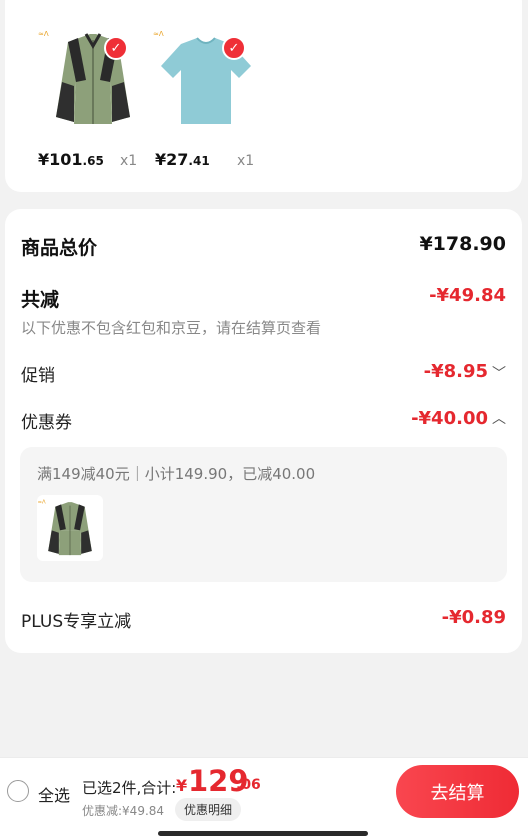 The width and height of the screenshot is (528, 837). What do you see at coordinates (76, 622) in the screenshot?
I see `plus-discount-label: PLUS专享立减` at bounding box center [76, 622].